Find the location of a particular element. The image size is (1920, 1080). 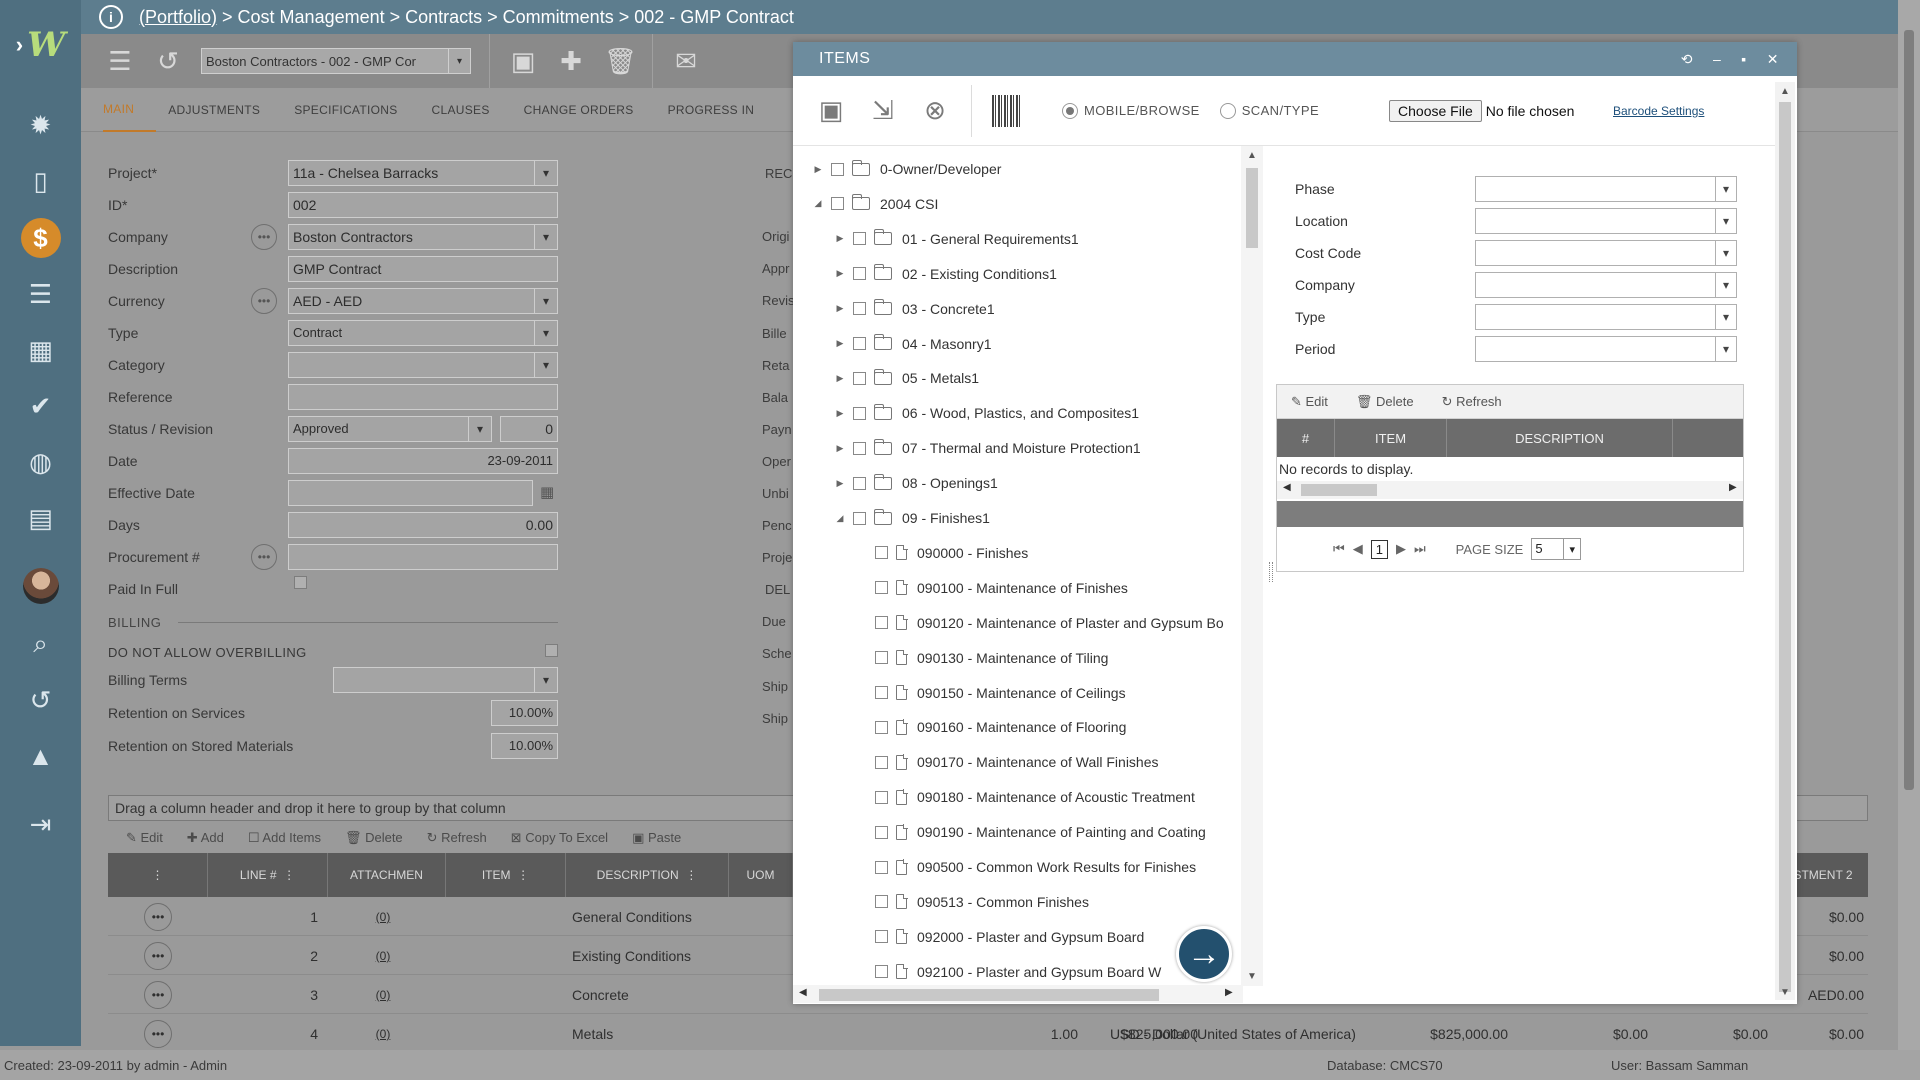

sub-edit-button: ✎ Edit is located at coordinates (1309, 402).